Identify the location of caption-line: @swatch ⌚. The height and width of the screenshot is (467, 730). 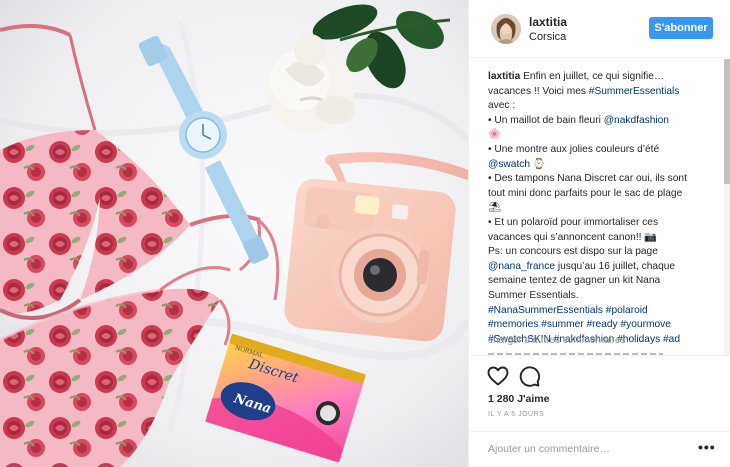
(604, 165).